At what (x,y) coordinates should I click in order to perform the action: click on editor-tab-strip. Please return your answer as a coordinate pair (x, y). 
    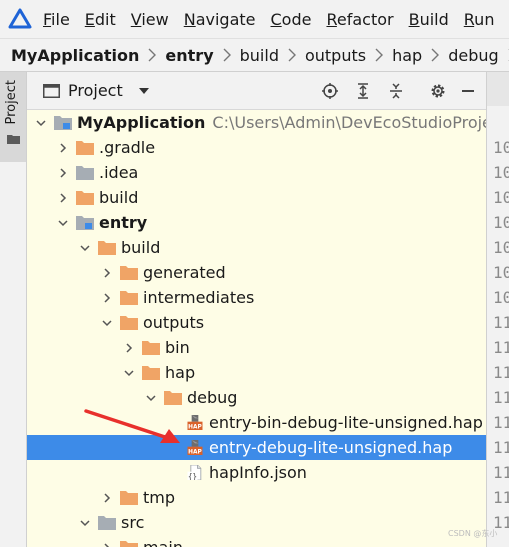
    Looking at the image, I should click on (498, 89).